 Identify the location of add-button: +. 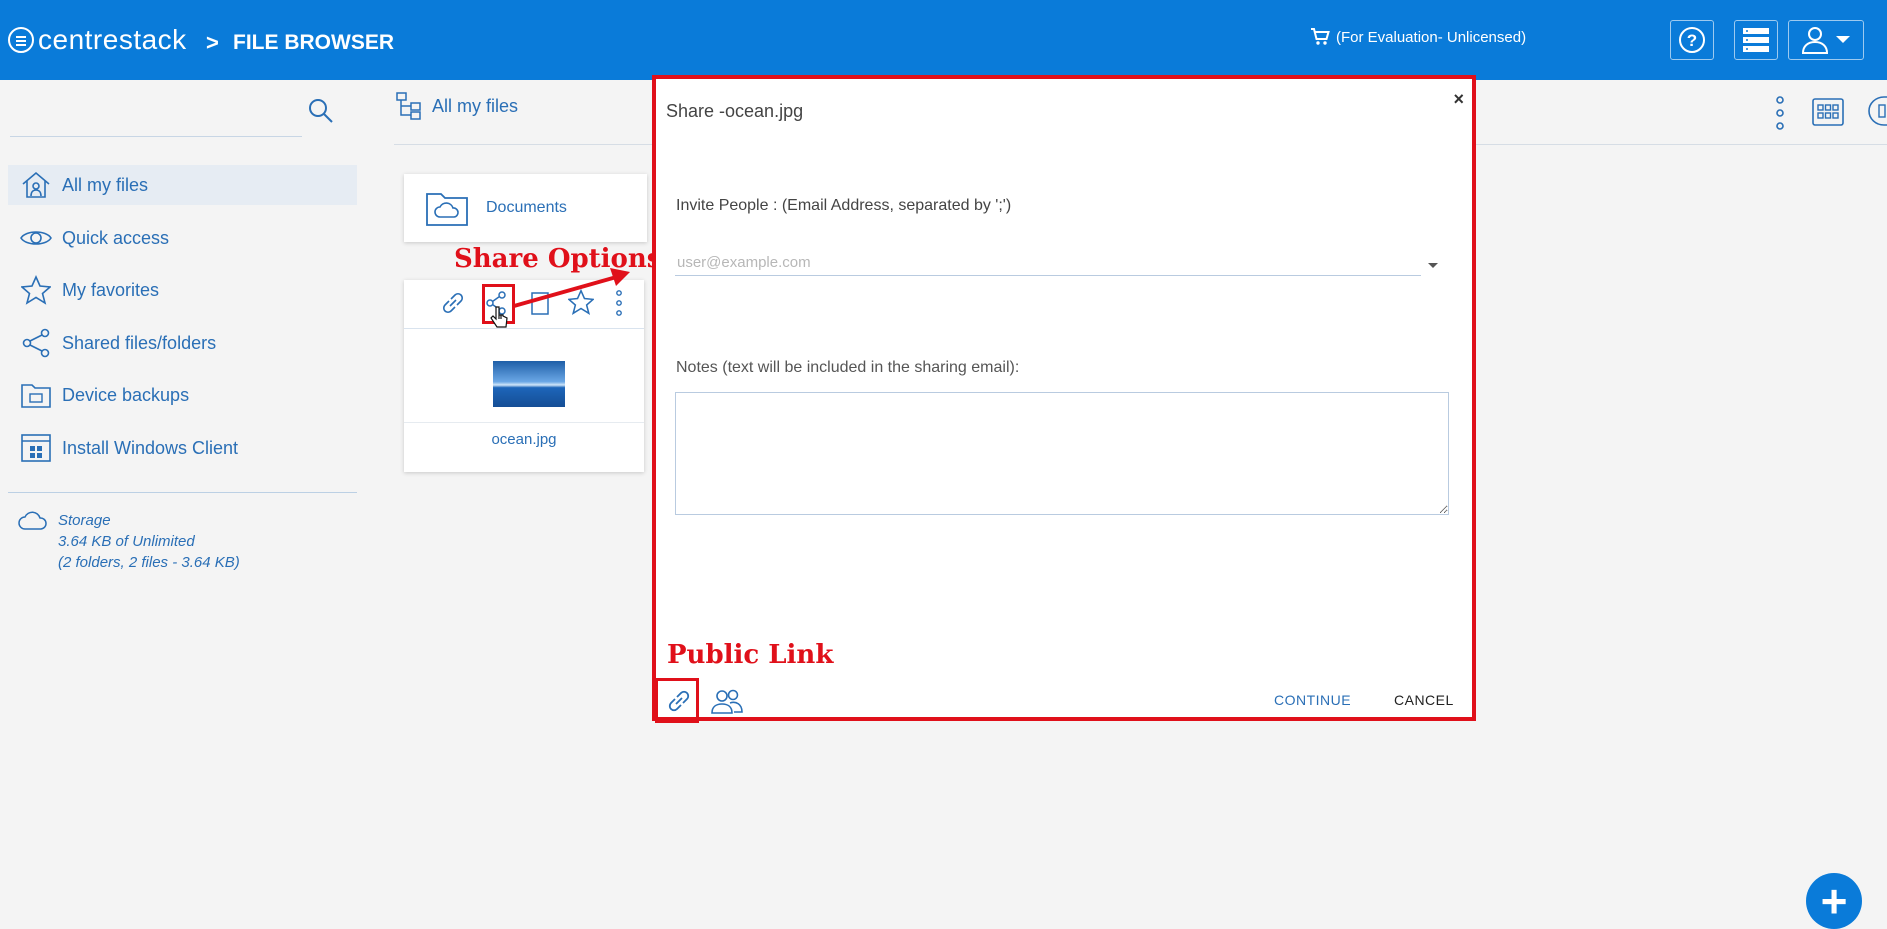
(1834, 901).